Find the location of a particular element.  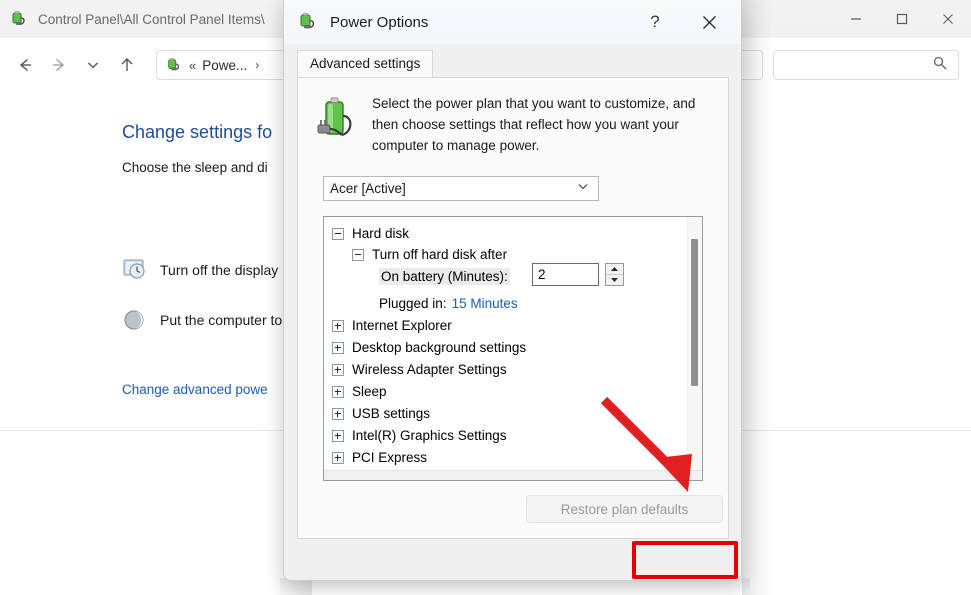

tree-node-sleep: Sleep is located at coordinates (359, 391).